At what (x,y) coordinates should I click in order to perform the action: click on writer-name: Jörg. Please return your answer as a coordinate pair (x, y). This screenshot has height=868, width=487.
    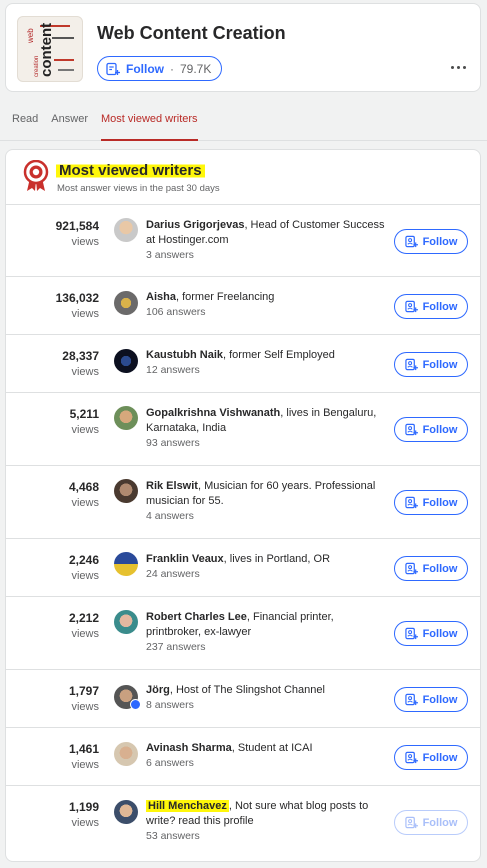
    Looking at the image, I should click on (158, 690).